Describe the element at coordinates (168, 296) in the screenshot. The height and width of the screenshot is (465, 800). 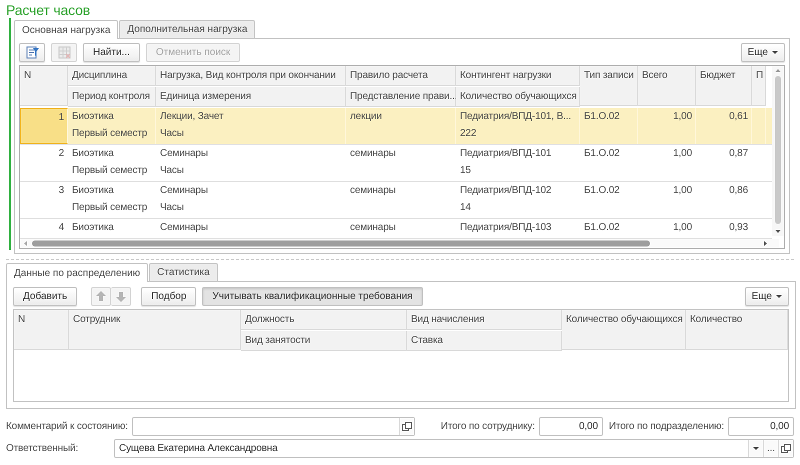
I see `selection-button: Подбор` at that location.